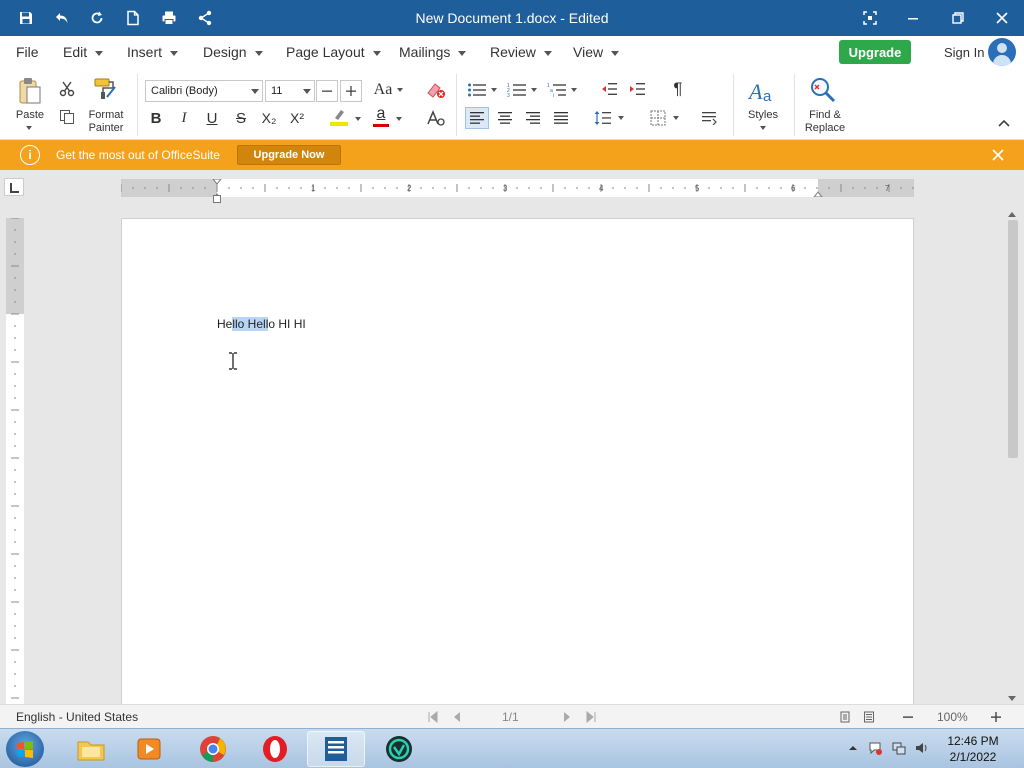 The height and width of the screenshot is (768, 1024). Describe the element at coordinates (913, 18) in the screenshot. I see `minimize-icon` at that location.